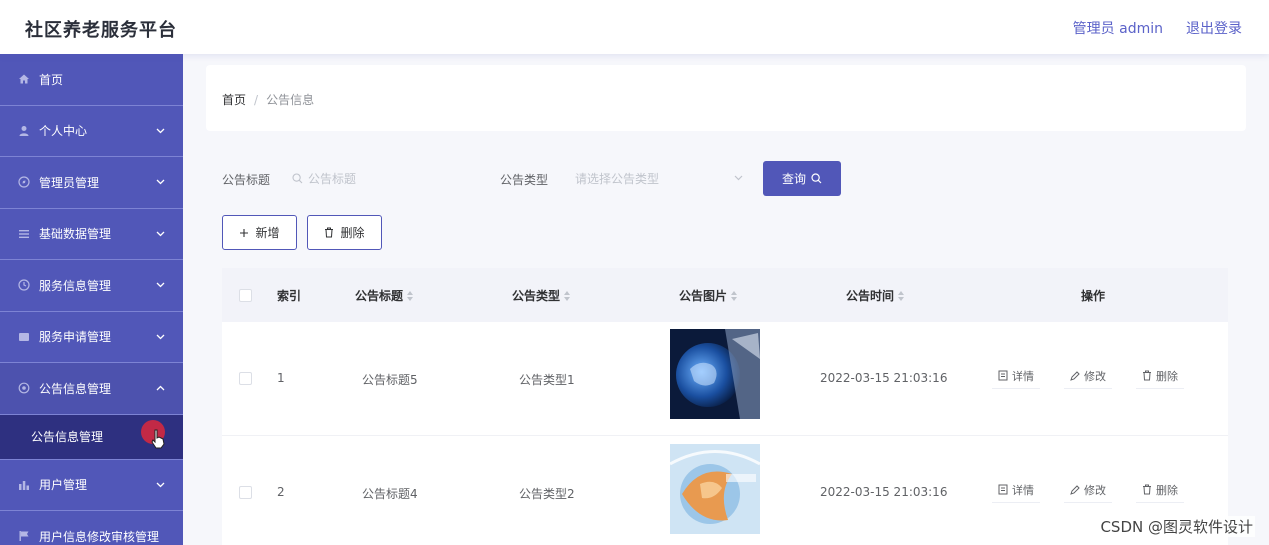 The width and height of the screenshot is (1269, 545). Describe the element at coordinates (160, 388) in the screenshot. I see `chevron-up-icon` at that location.